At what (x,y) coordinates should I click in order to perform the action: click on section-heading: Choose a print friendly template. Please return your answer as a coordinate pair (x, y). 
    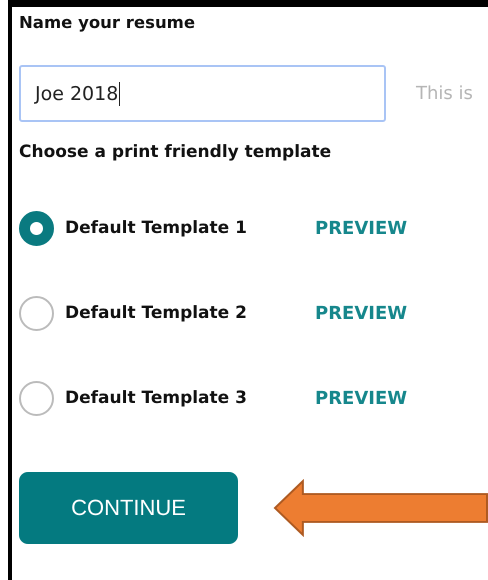
    Looking at the image, I should click on (175, 152).